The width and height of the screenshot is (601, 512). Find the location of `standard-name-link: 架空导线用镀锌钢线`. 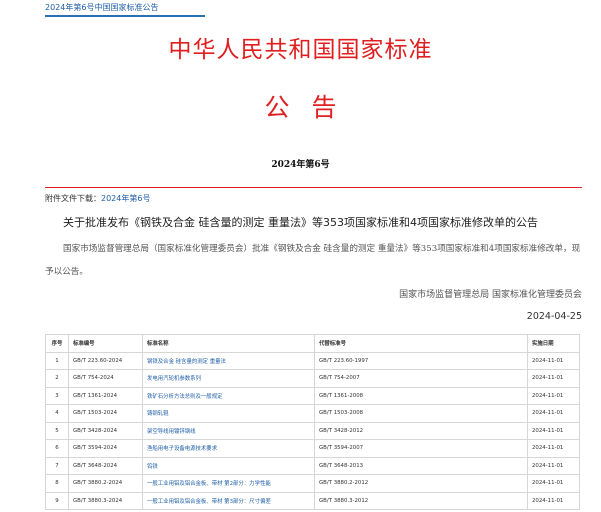

standard-name-link: 架空导线用镀锌钢线 is located at coordinates (228, 430).